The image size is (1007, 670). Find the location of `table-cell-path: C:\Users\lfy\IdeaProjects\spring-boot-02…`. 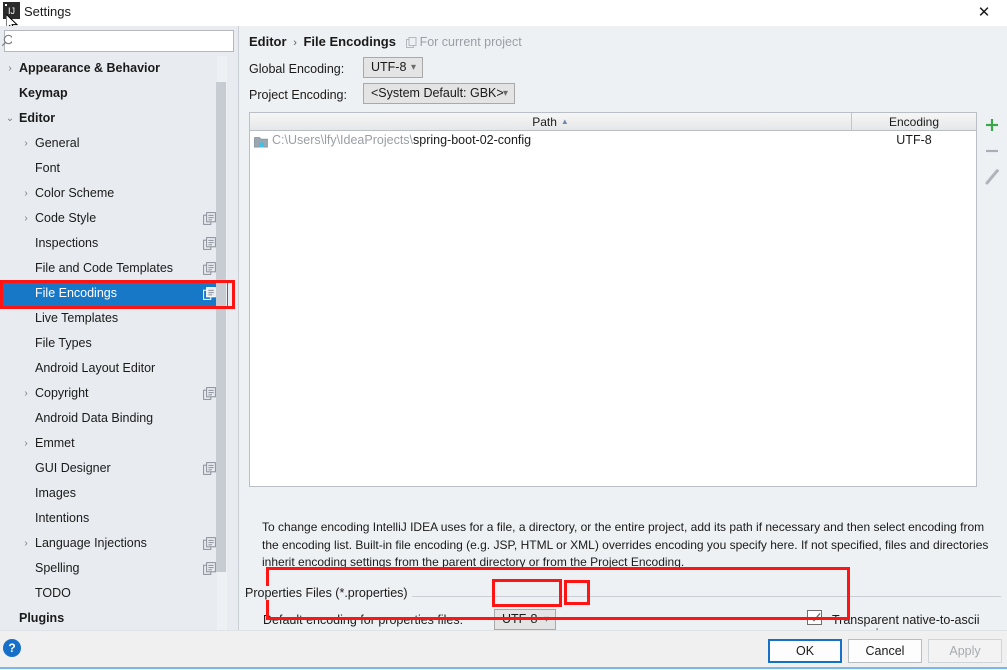

table-cell-path: C:\Users\lfy\IdeaProjects\spring-boot-02… is located at coordinates (401, 140).